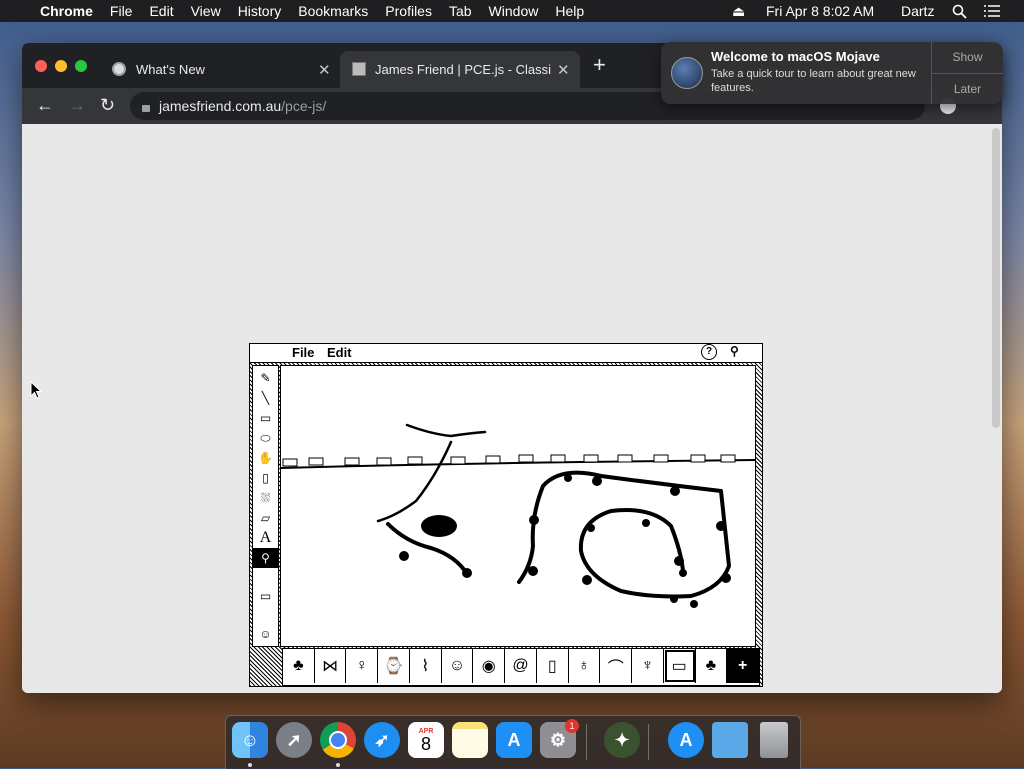 Image resolution: width=1024 pixels, height=769 pixels. Describe the element at coordinates (36, 390) in the screenshot. I see `mouse-cursor-icon` at that location.